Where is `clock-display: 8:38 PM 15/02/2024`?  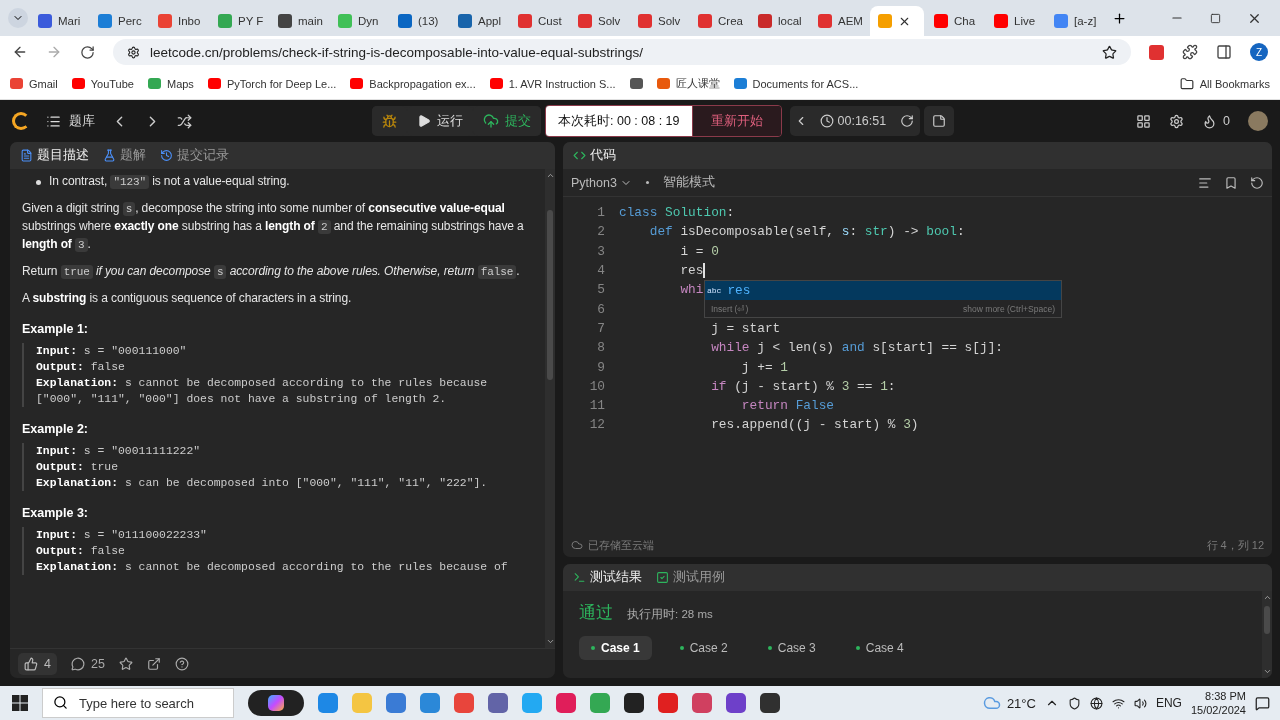
clock-display: 8:38 PM 15/02/2024 is located at coordinates (1218, 703).